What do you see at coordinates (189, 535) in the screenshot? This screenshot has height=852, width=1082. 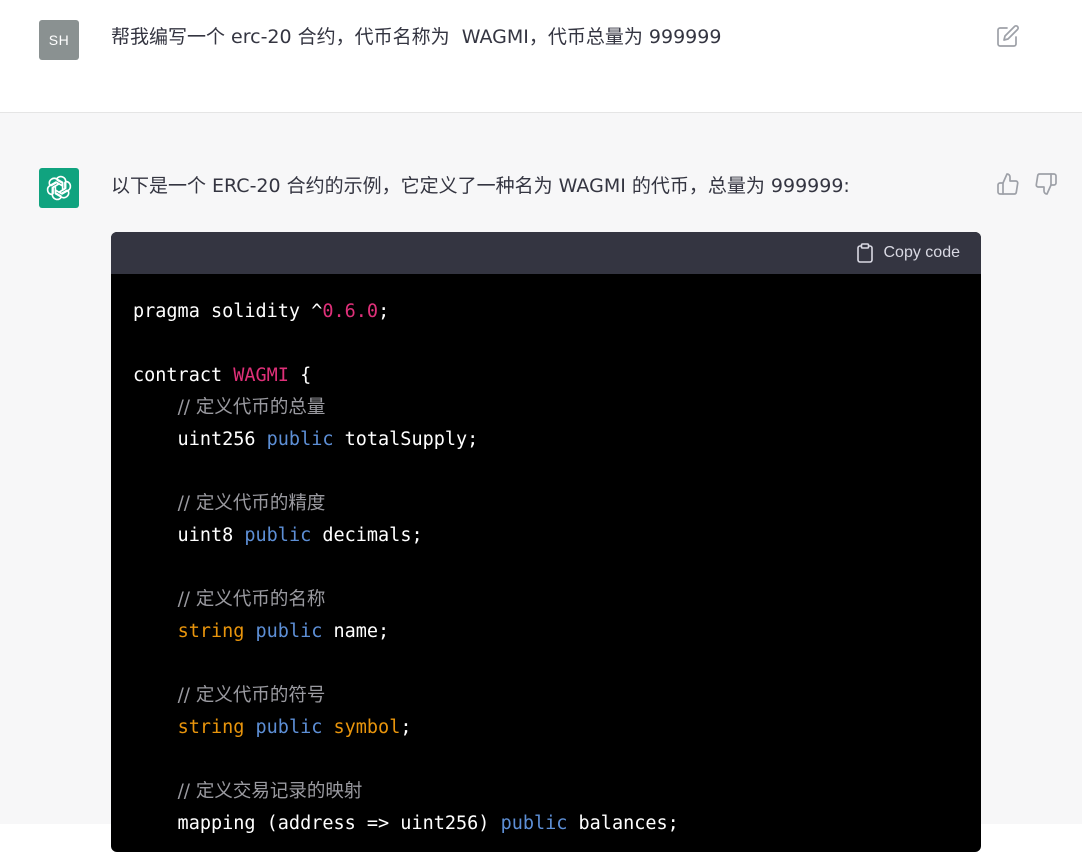 I see `code-token: uint8` at bounding box center [189, 535].